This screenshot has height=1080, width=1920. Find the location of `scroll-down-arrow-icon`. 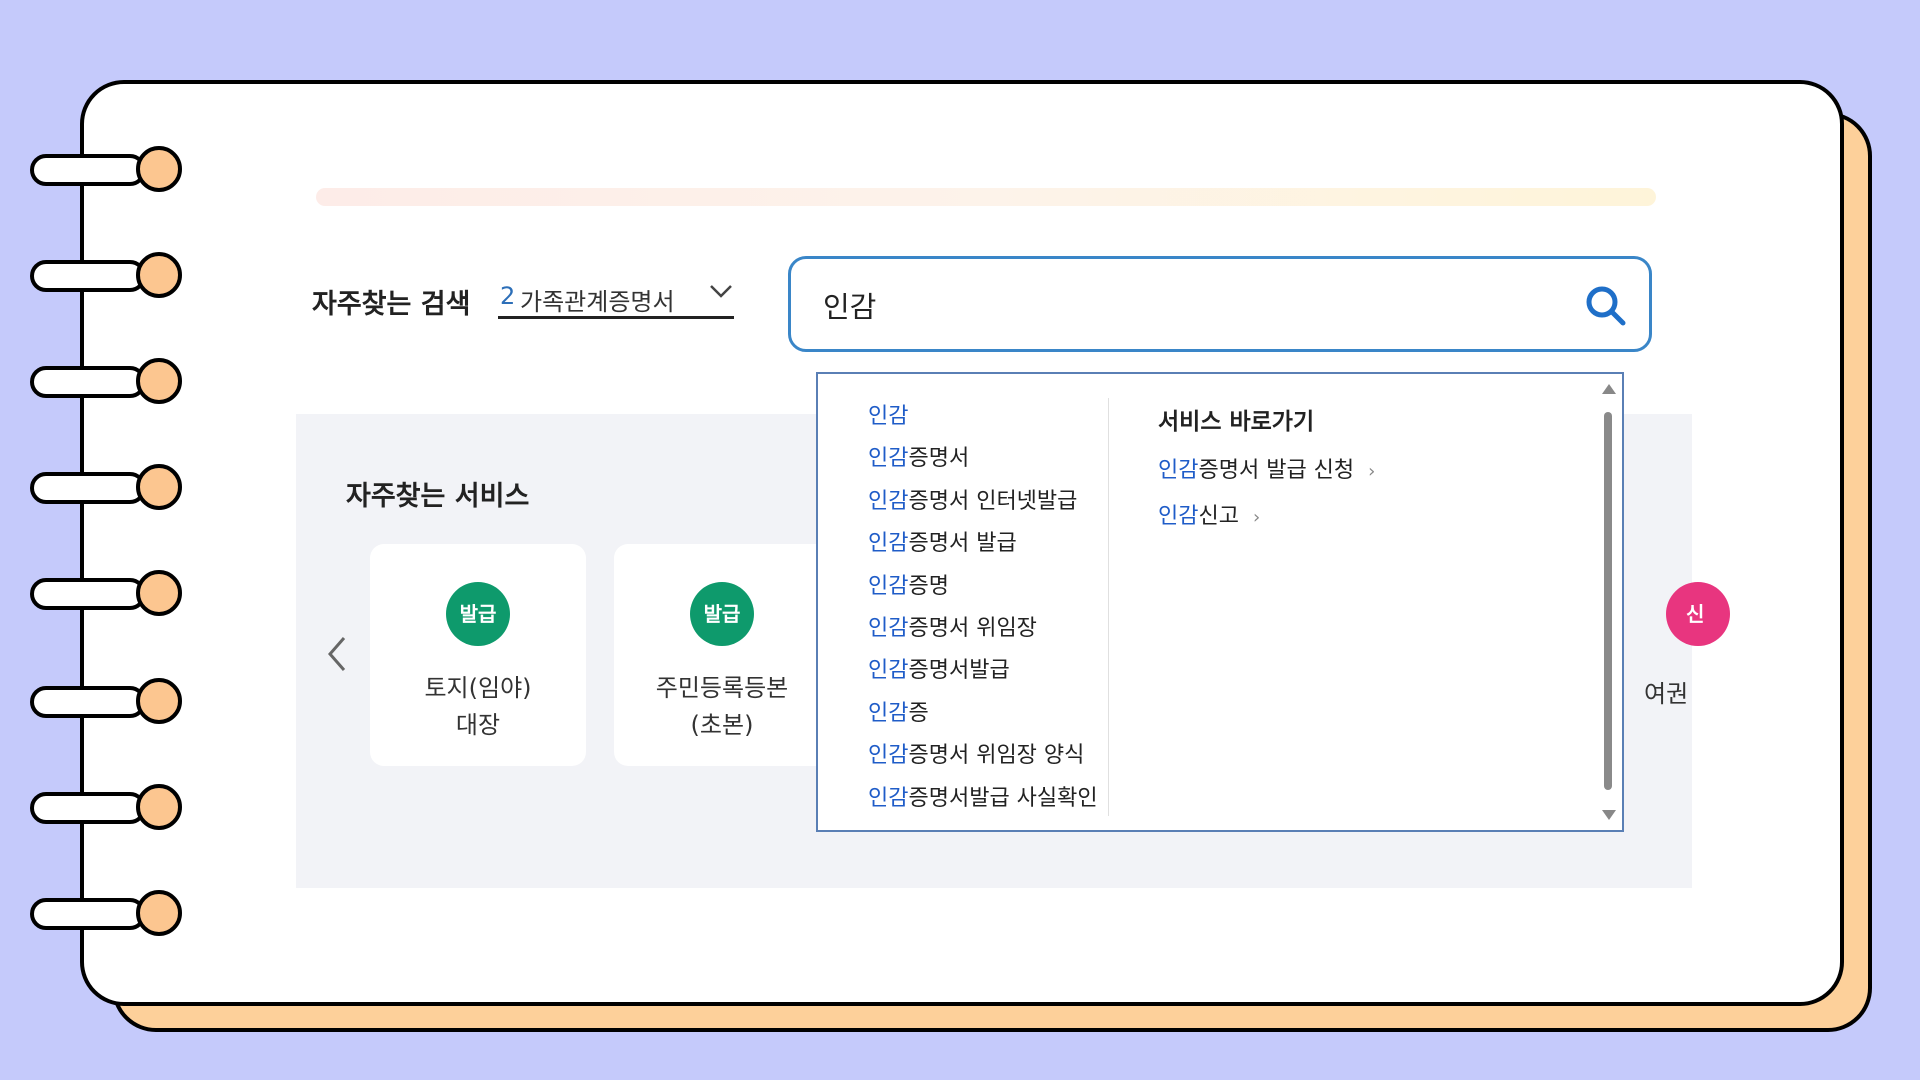

scroll-down-arrow-icon is located at coordinates (1609, 815).